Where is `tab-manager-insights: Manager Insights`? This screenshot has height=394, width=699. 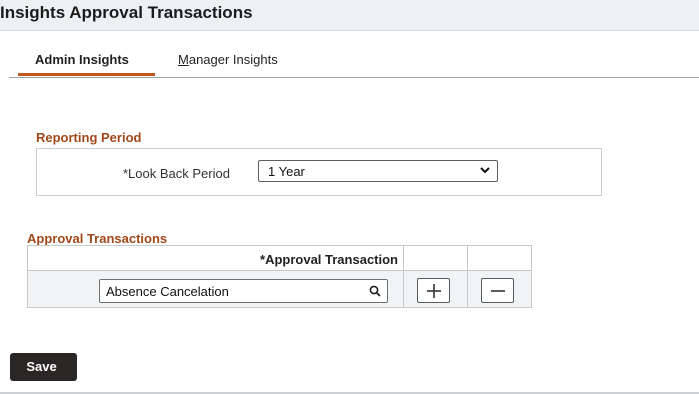
tab-manager-insights: Manager Insights is located at coordinates (228, 59).